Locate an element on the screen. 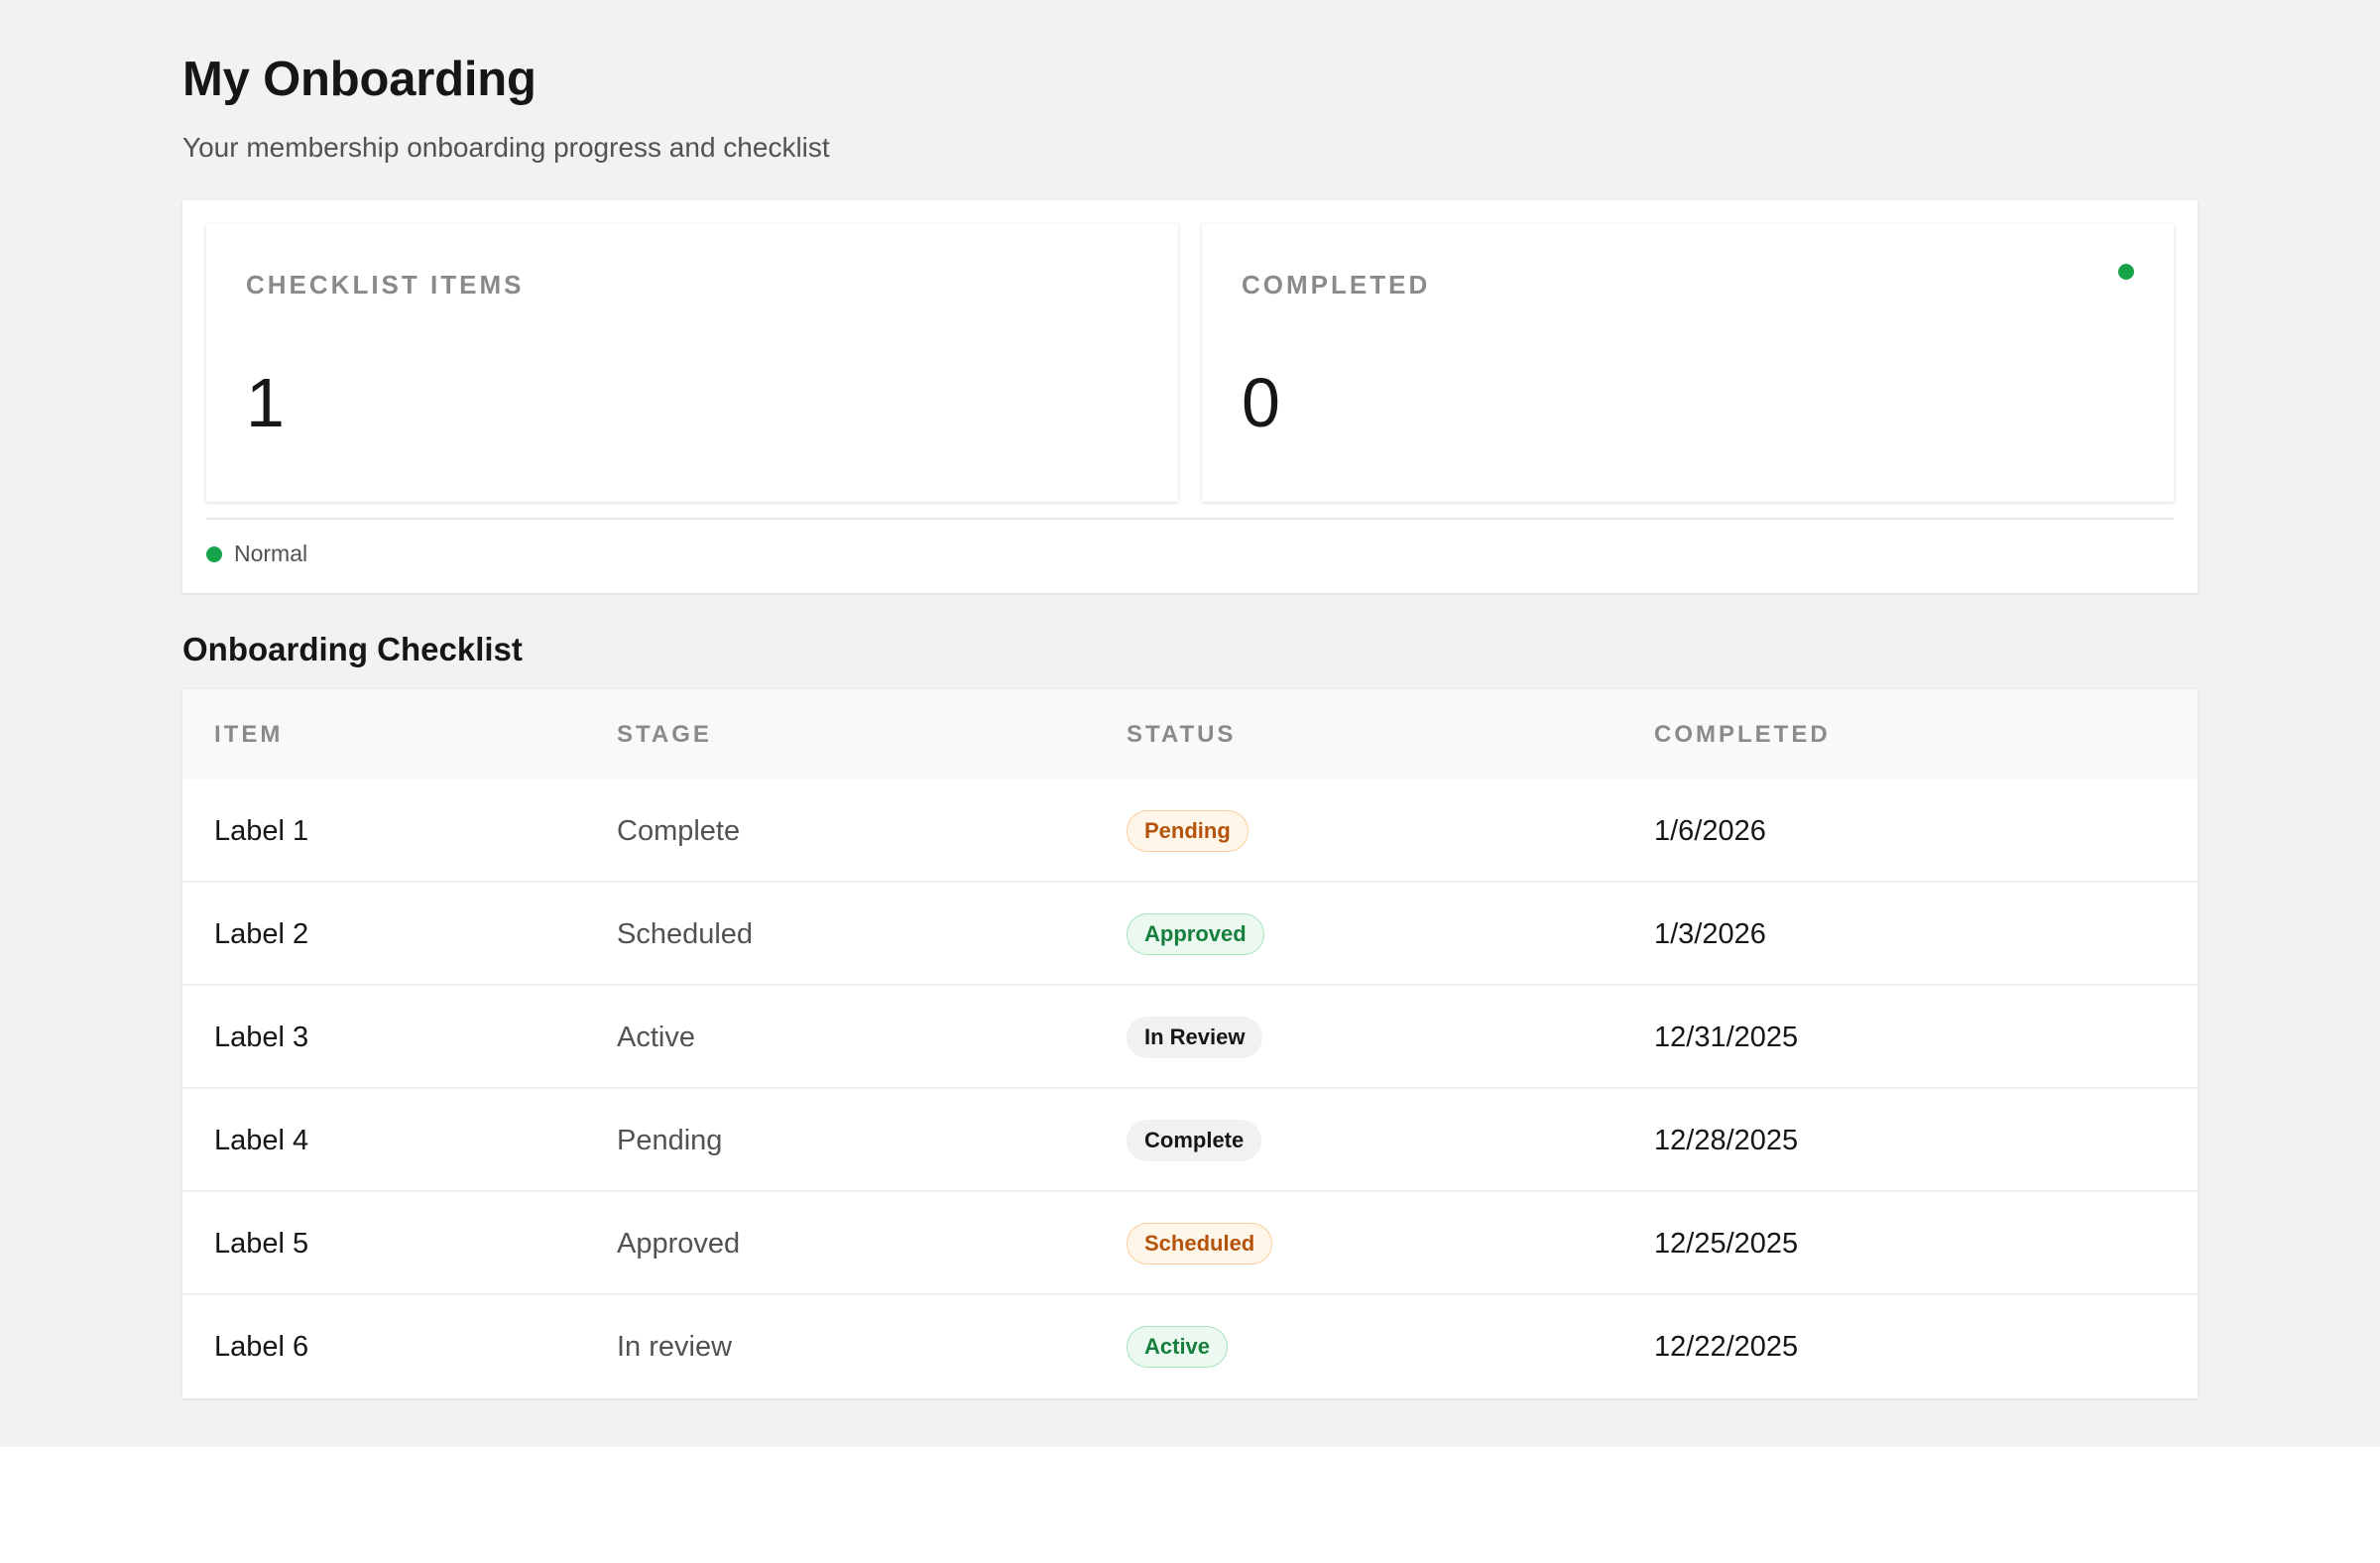 The image size is (2380, 1563). status-dot-icon is located at coordinates (2126, 272).